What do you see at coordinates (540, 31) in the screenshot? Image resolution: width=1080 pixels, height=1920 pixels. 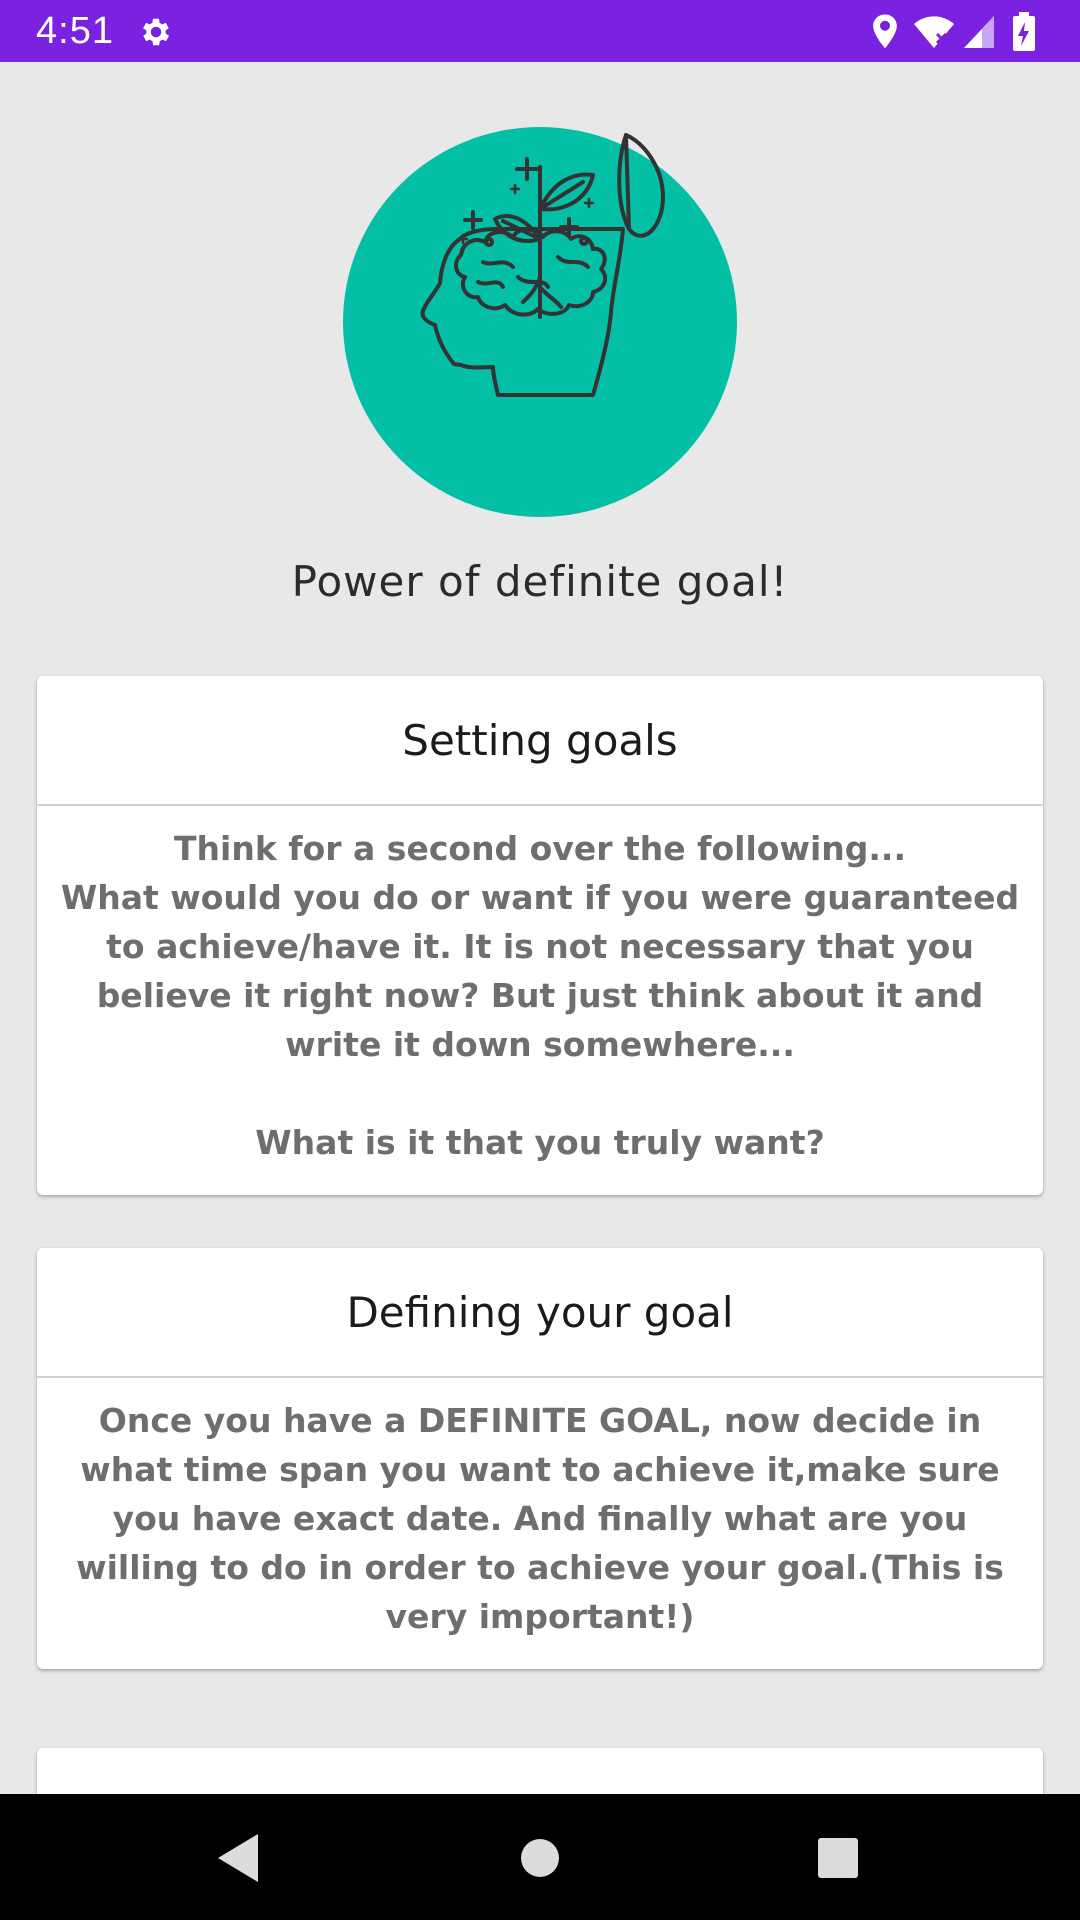 I see `status-bar: 4:51` at bounding box center [540, 31].